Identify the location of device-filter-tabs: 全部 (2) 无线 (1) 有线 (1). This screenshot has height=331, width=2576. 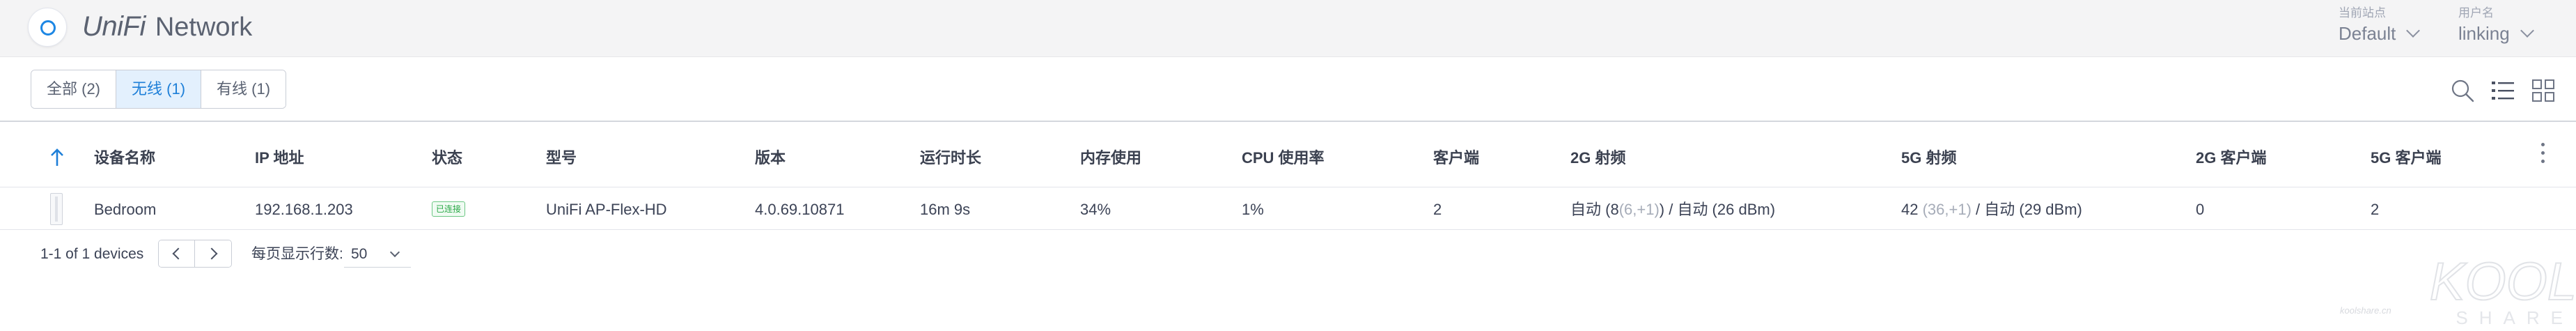
(159, 89).